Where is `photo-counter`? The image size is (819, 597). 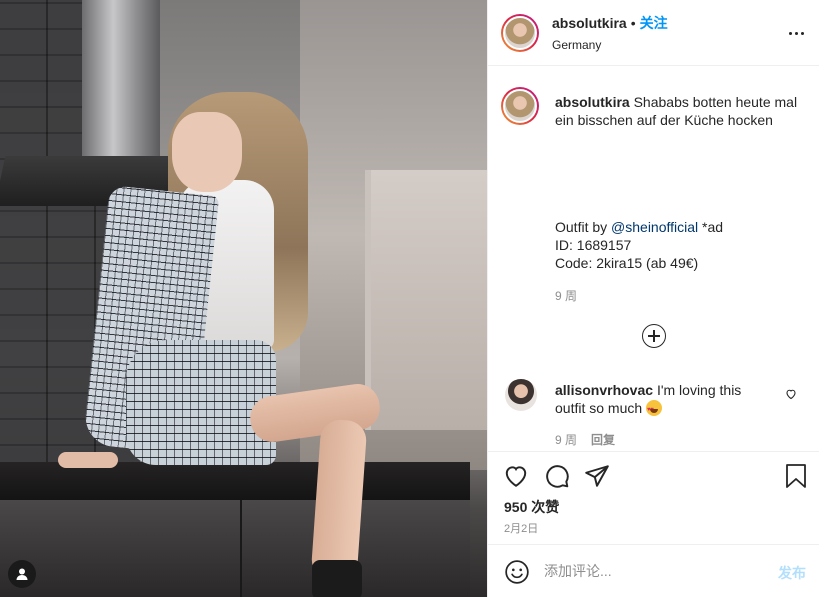 photo-counter is located at coordinates (235, 482).